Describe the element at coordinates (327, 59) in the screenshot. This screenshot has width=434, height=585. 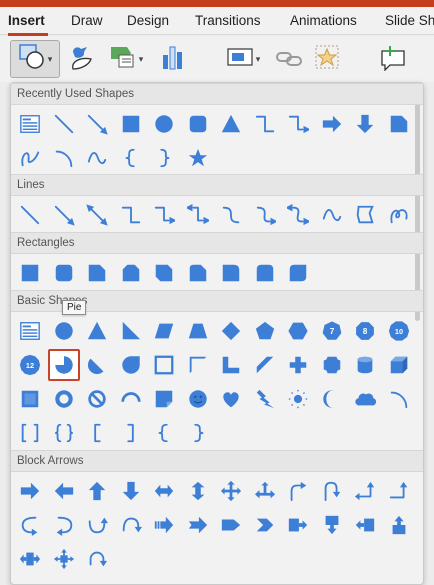
I see `action-button` at that location.